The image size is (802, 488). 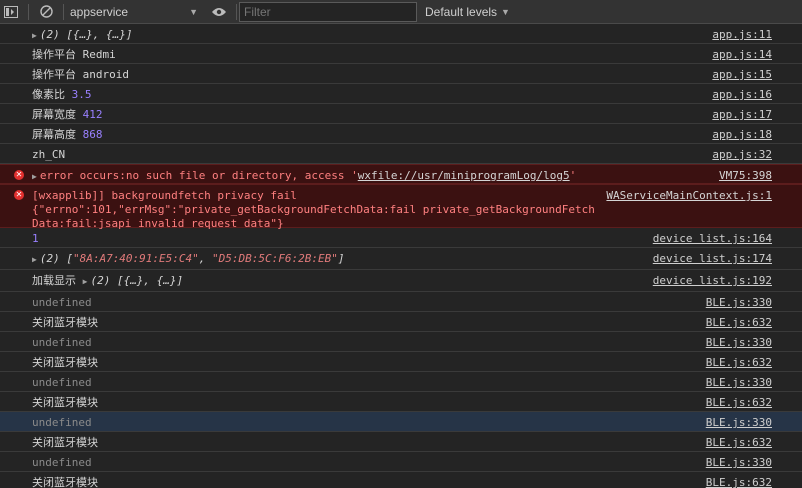 What do you see at coordinates (464, 175) in the screenshot?
I see `error-file-link: wxfile://usr/miniprogramLog/log5` at bounding box center [464, 175].